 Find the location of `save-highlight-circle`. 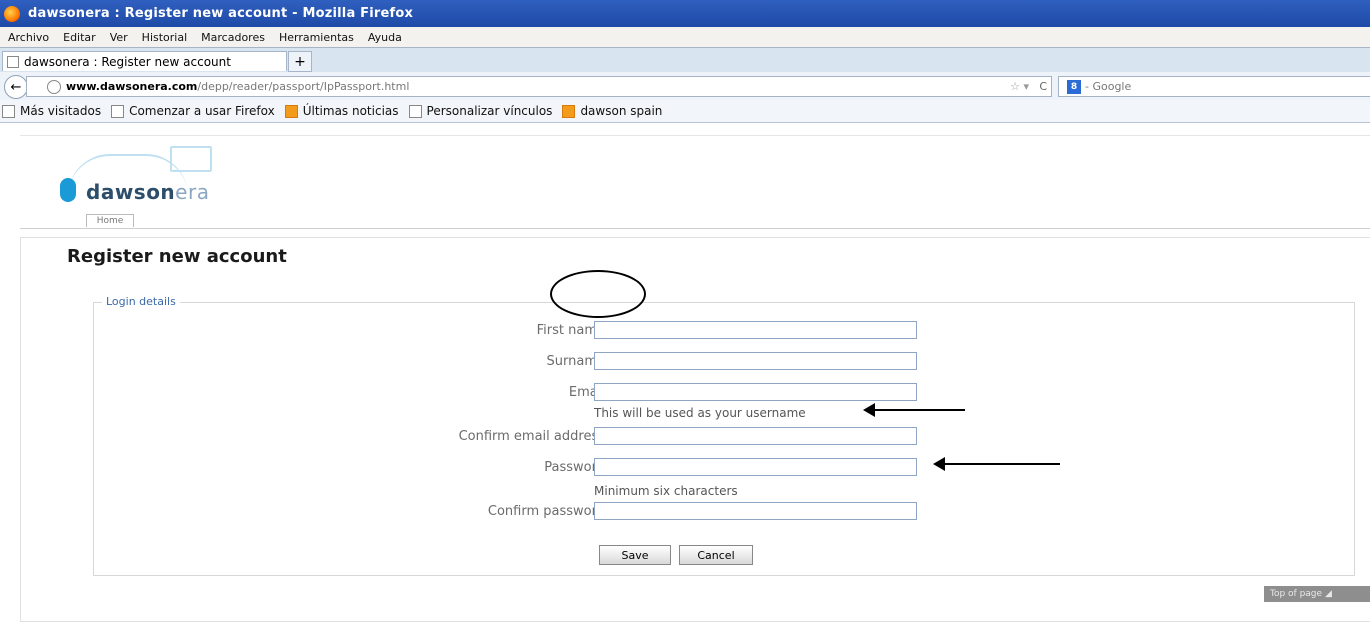

save-highlight-circle is located at coordinates (598, 294).